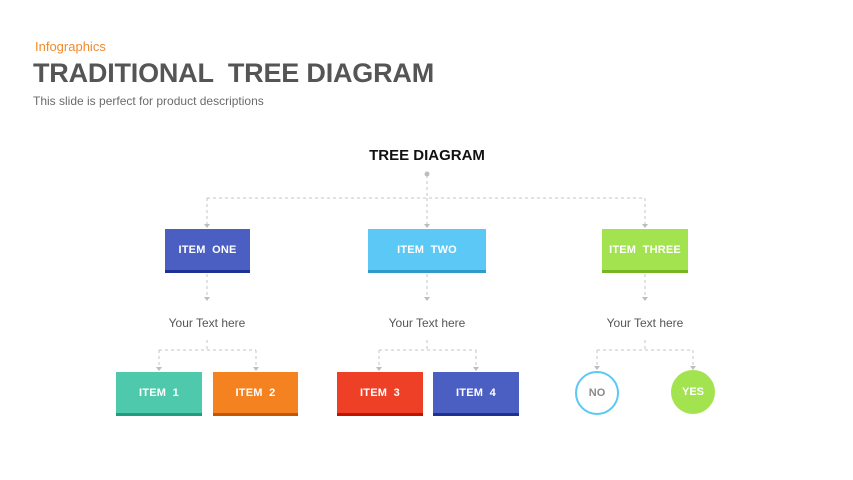 The width and height of the screenshot is (853, 480). What do you see at coordinates (645, 251) in the screenshot?
I see `branch-item-three: ITEM THREE` at bounding box center [645, 251].